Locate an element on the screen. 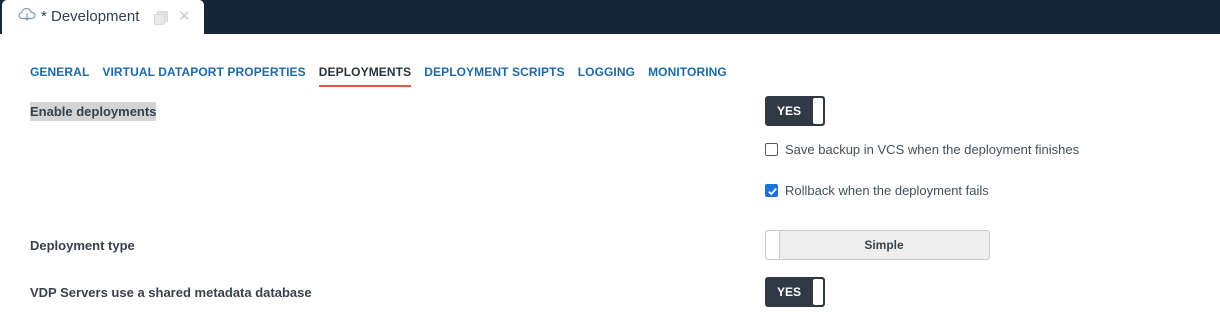 This screenshot has width=1220, height=328. copy-icon is located at coordinates (161, 18).